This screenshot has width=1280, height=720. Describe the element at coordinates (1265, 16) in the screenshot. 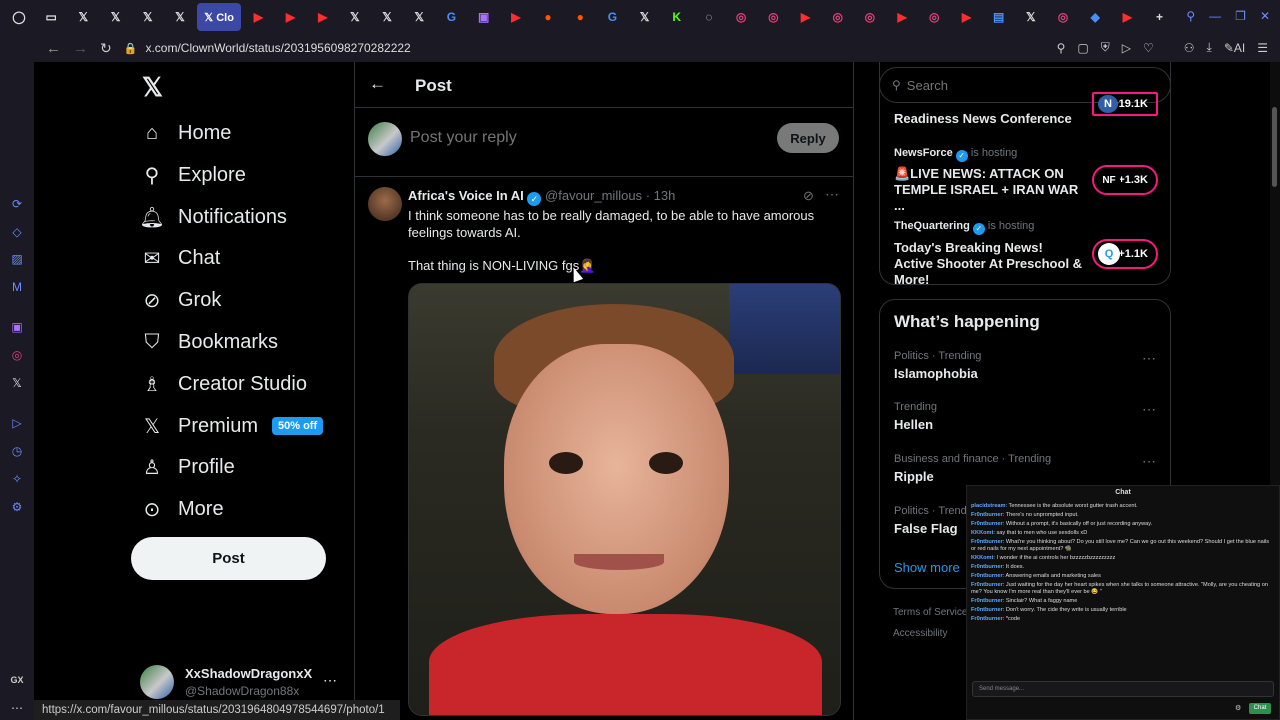

I see `close-window-icon: ✕` at that location.